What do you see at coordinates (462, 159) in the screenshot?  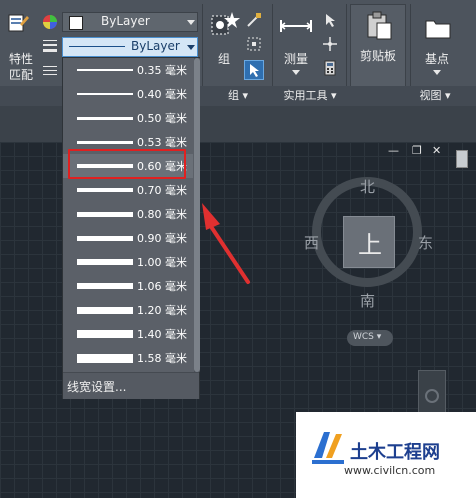 I see `canvas-scrollbar` at bounding box center [462, 159].